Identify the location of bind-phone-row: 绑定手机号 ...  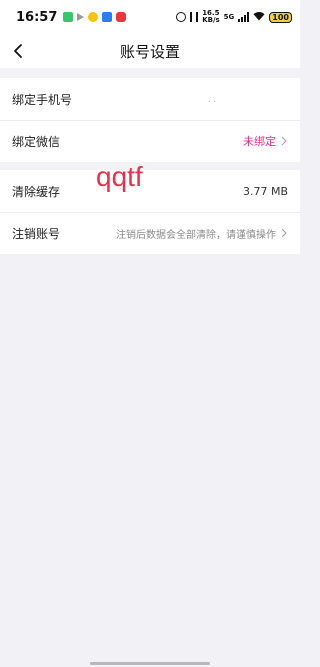
(150, 99).